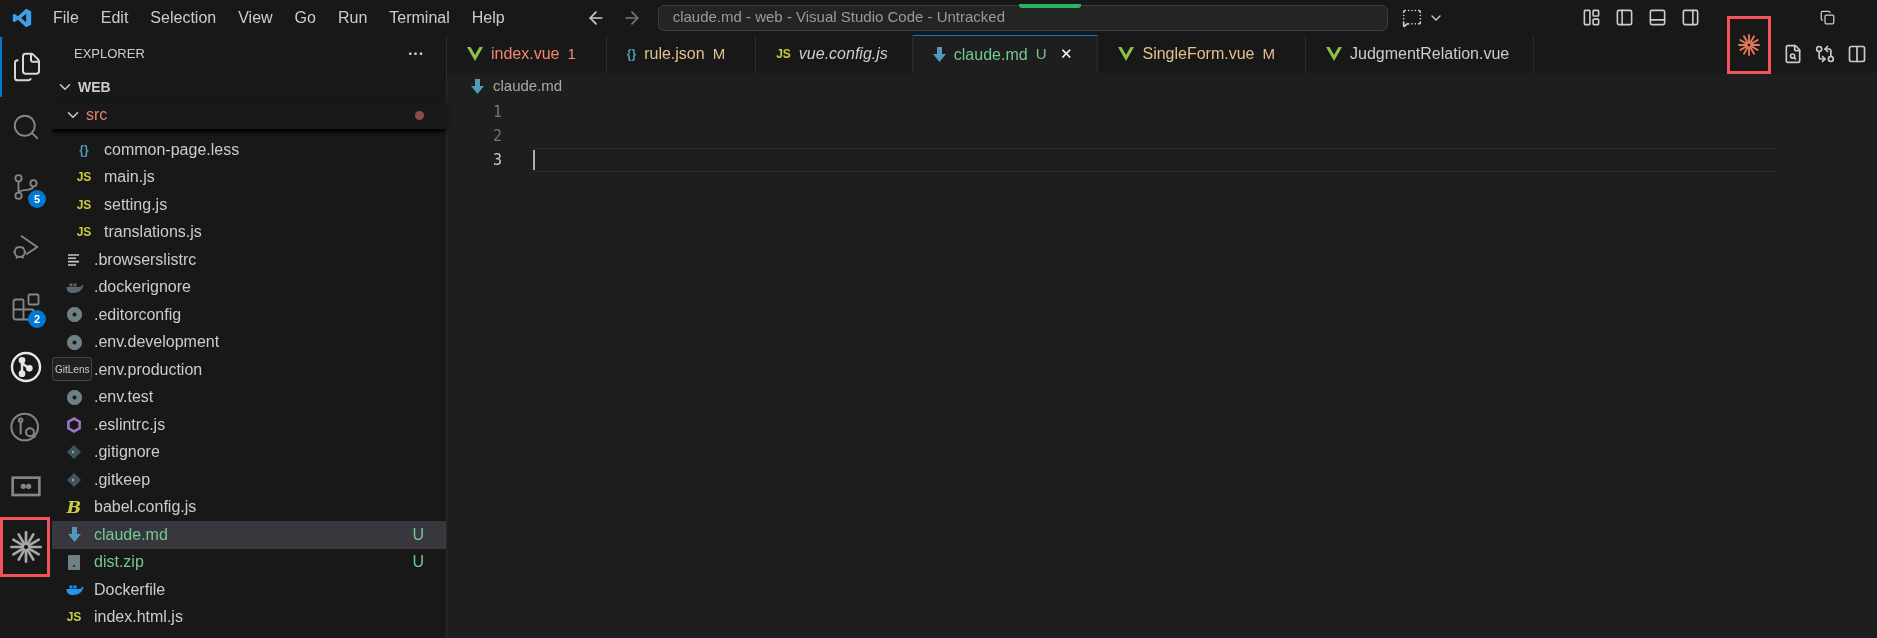 This screenshot has width=1877, height=638. I want to click on count-badge: 2, so click(37, 319).